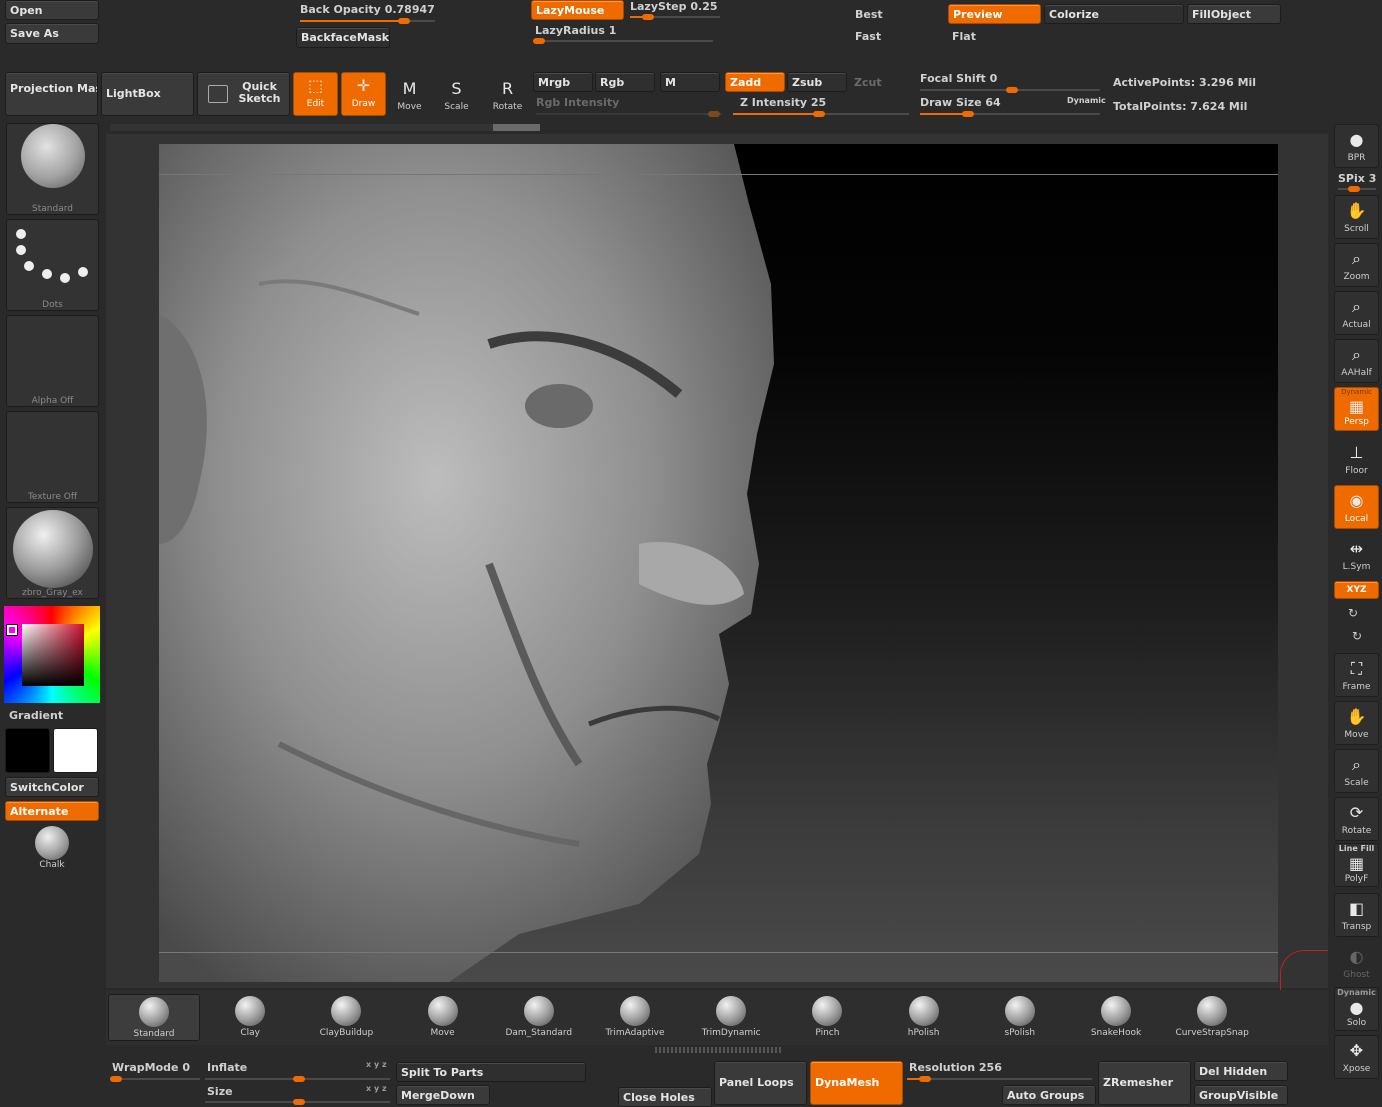 This screenshot has height=1107, width=1382. I want to click on brush-move: Move, so click(443, 1017).